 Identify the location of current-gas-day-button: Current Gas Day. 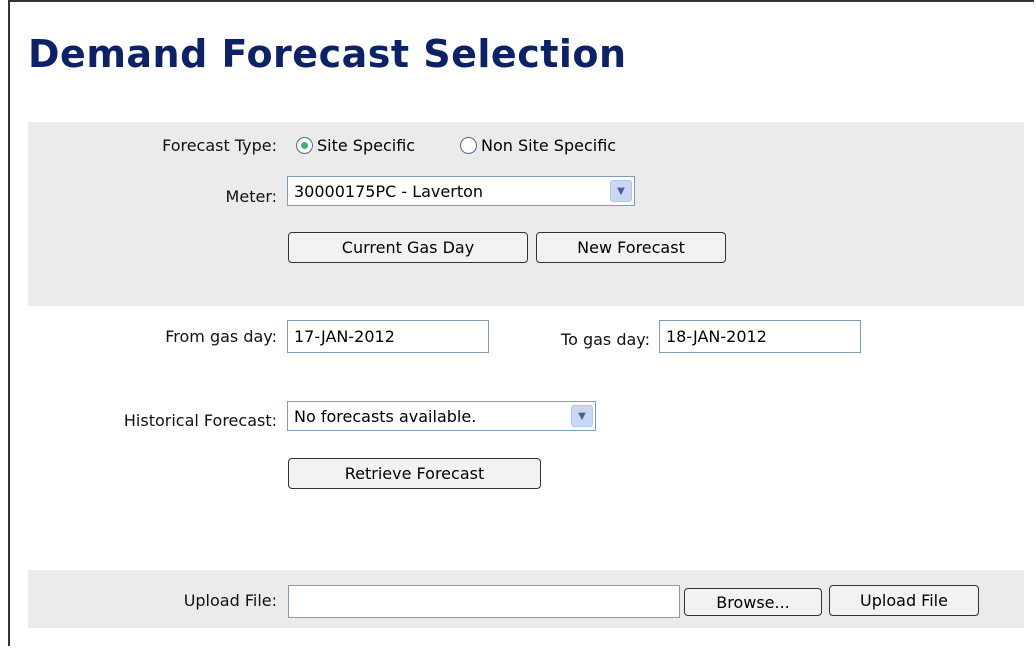
(408, 247).